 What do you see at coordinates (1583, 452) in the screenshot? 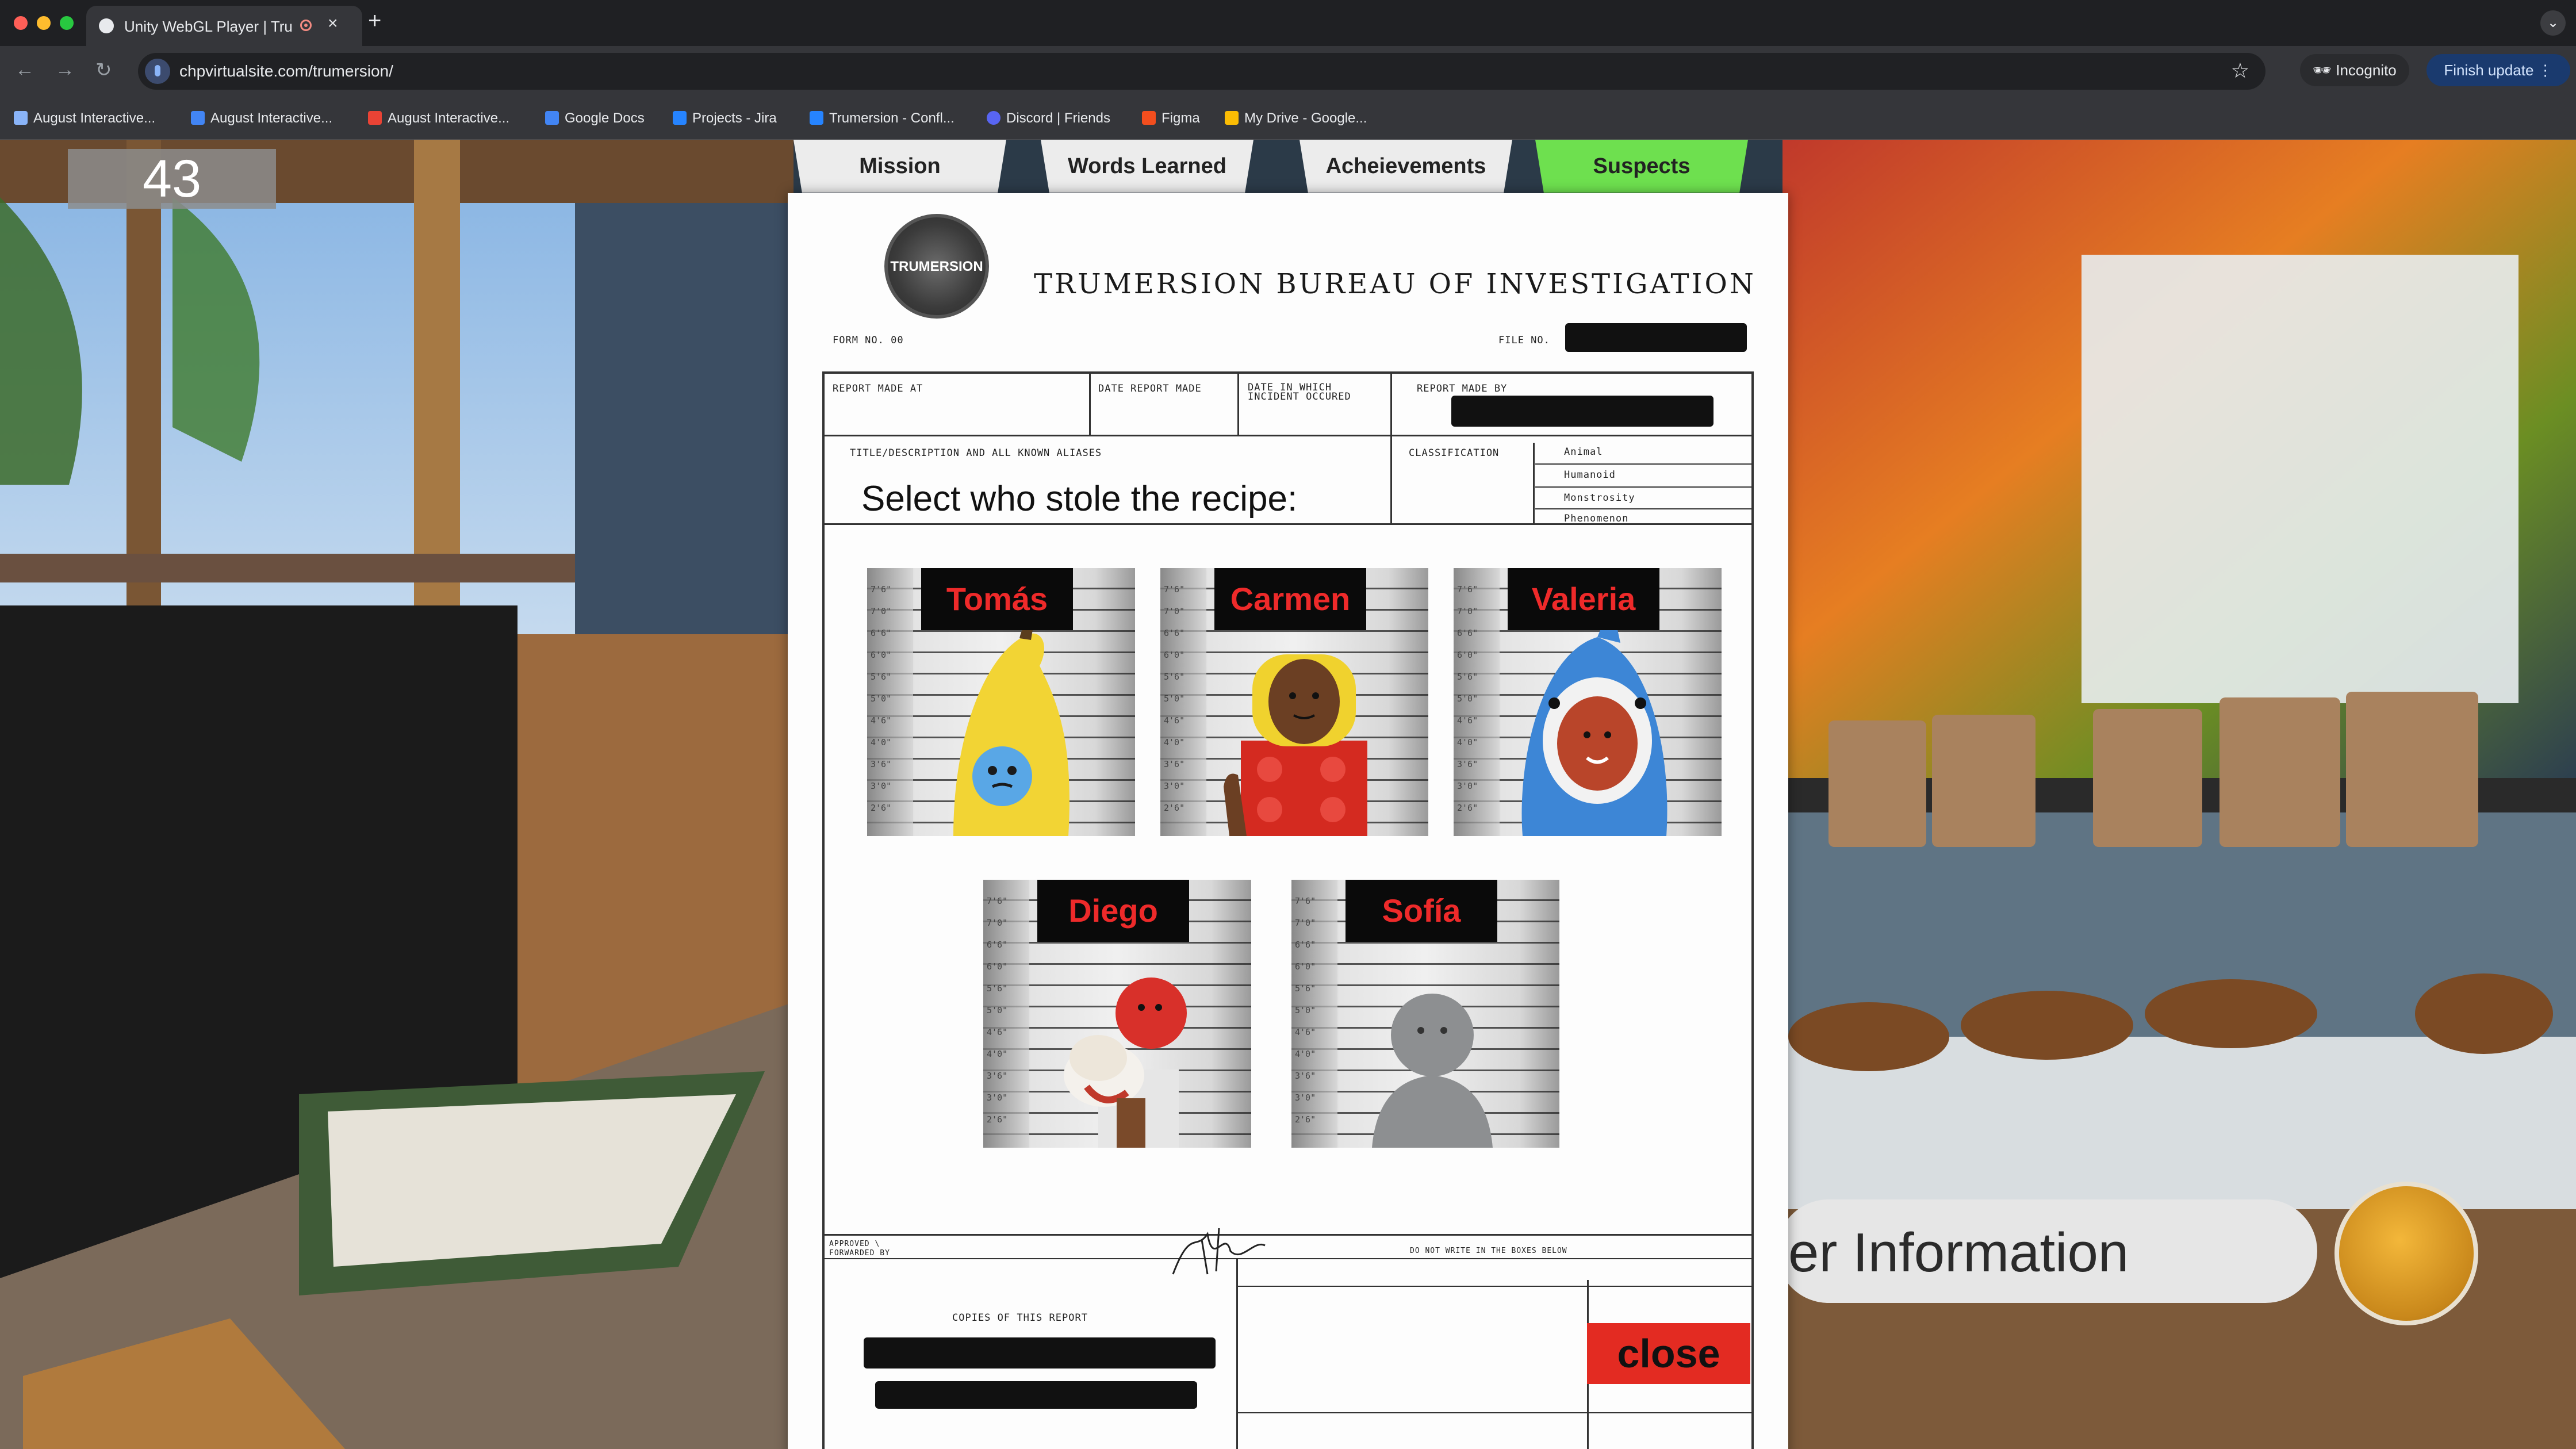
I see `classification-option: Animal` at bounding box center [1583, 452].